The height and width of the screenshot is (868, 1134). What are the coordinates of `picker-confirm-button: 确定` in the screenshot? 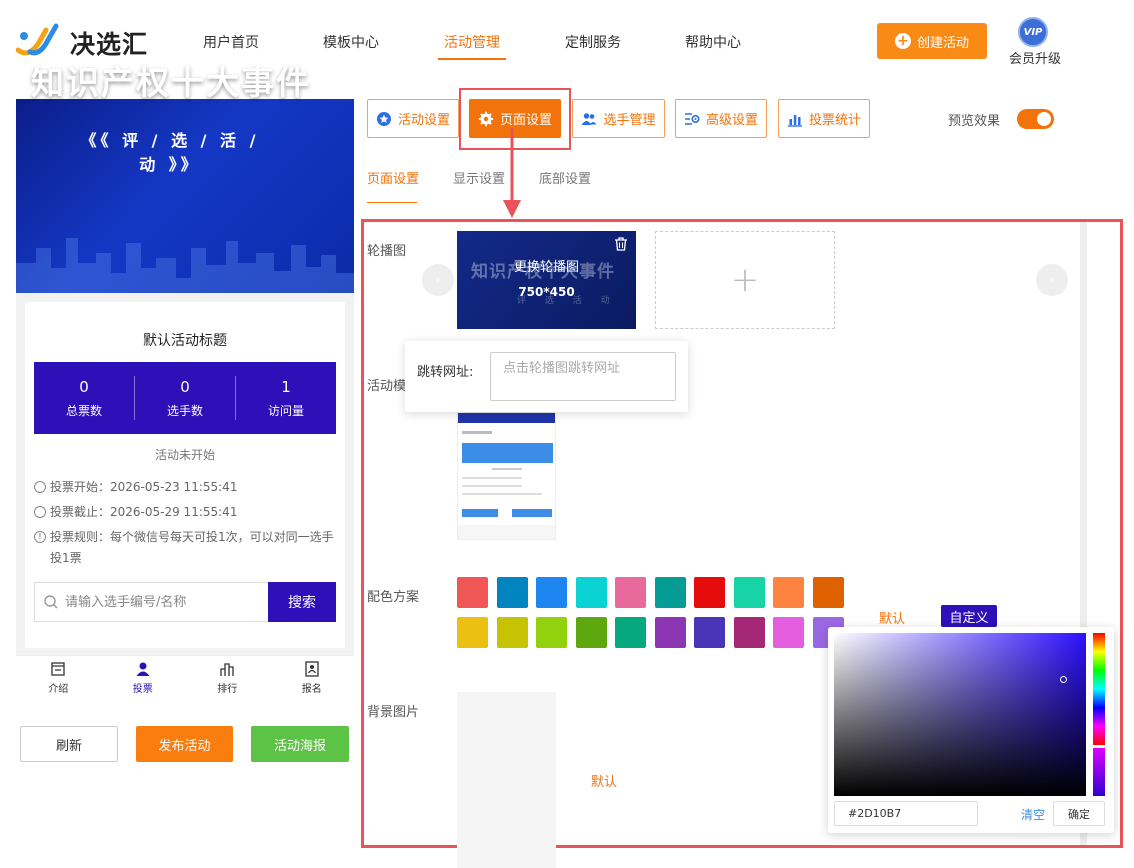 It's located at (1079, 813).